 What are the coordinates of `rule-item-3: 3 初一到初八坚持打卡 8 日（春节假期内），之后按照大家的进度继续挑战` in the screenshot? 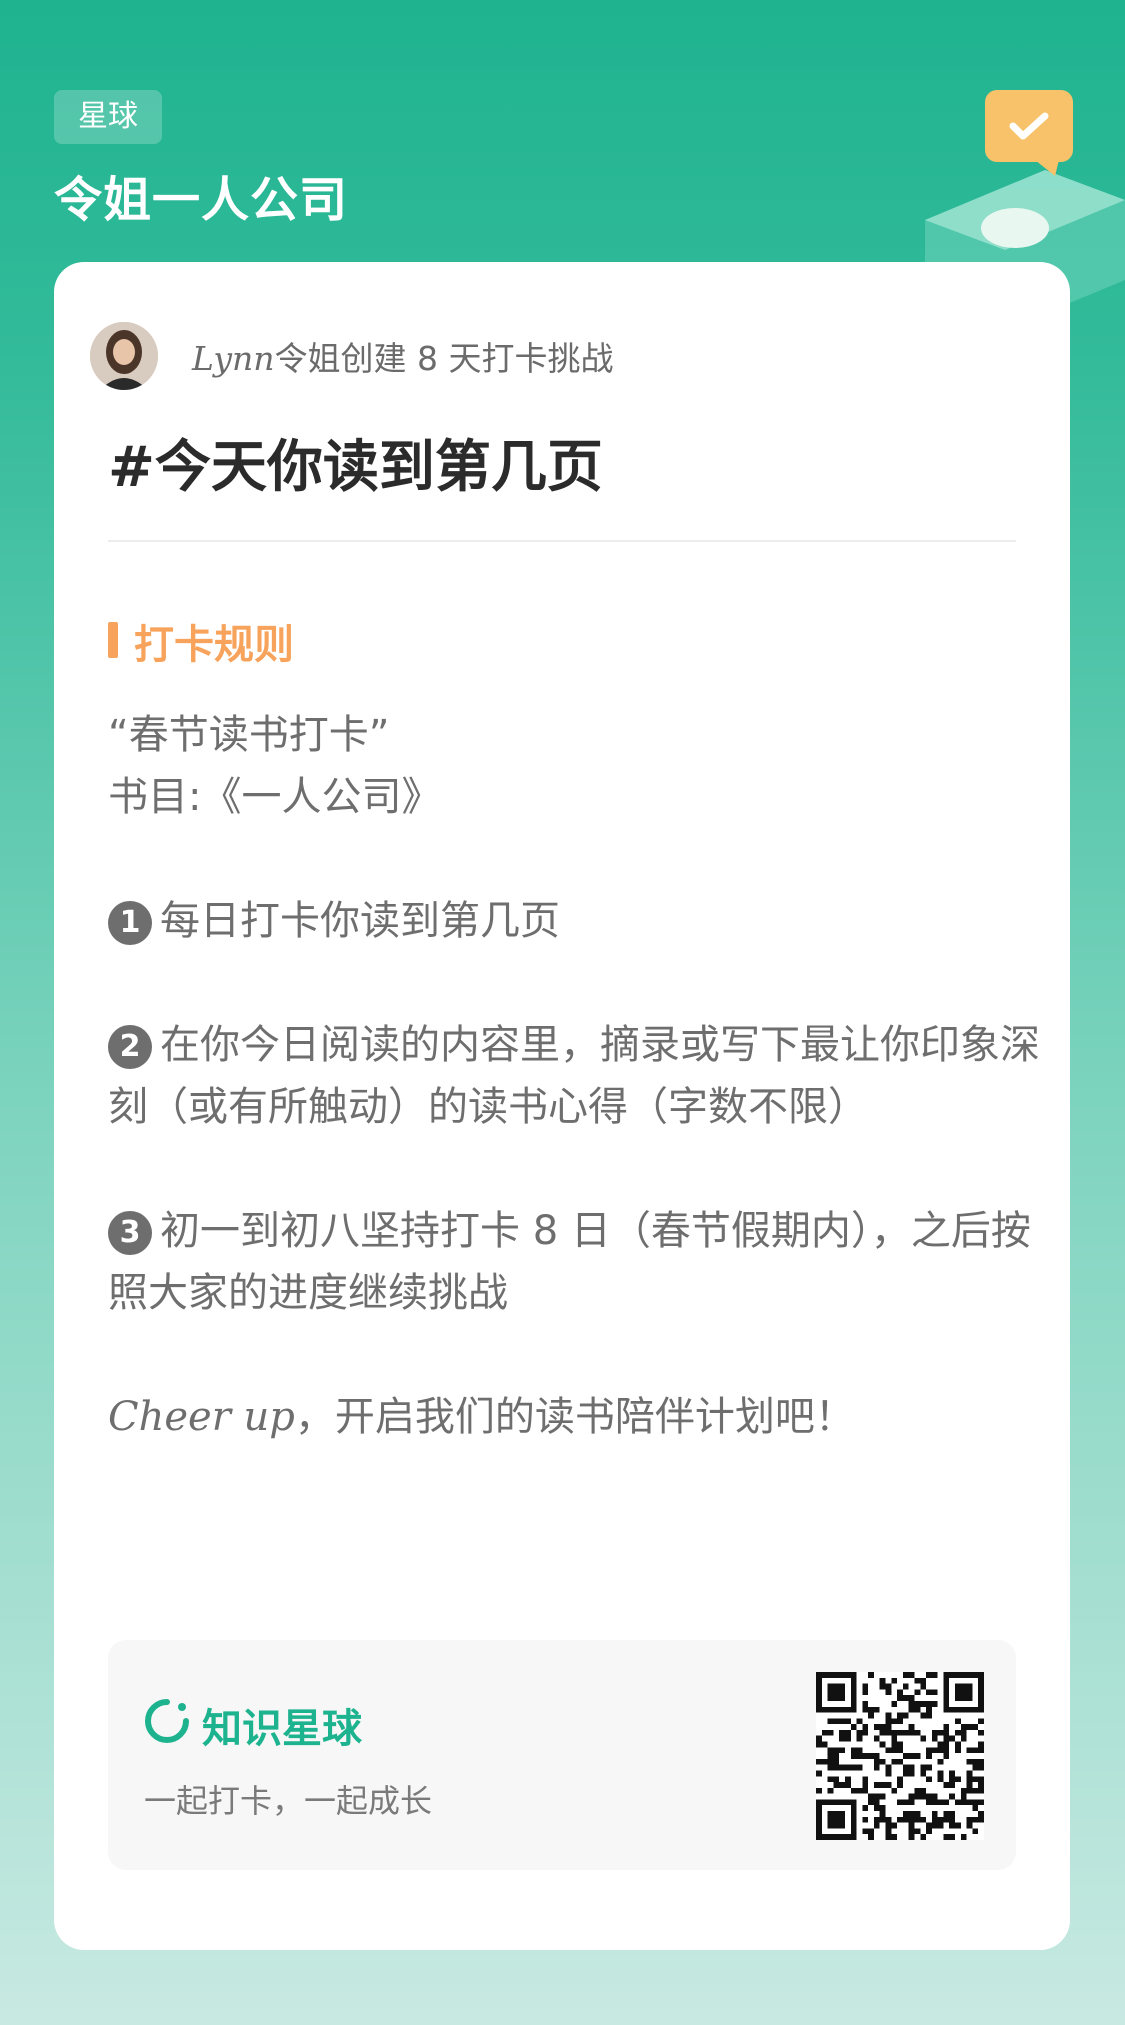 It's located at (578, 1262).